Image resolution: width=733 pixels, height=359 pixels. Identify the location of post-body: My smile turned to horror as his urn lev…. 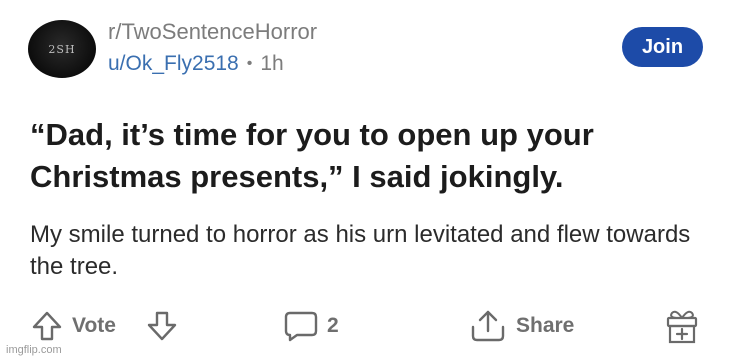
(360, 250).